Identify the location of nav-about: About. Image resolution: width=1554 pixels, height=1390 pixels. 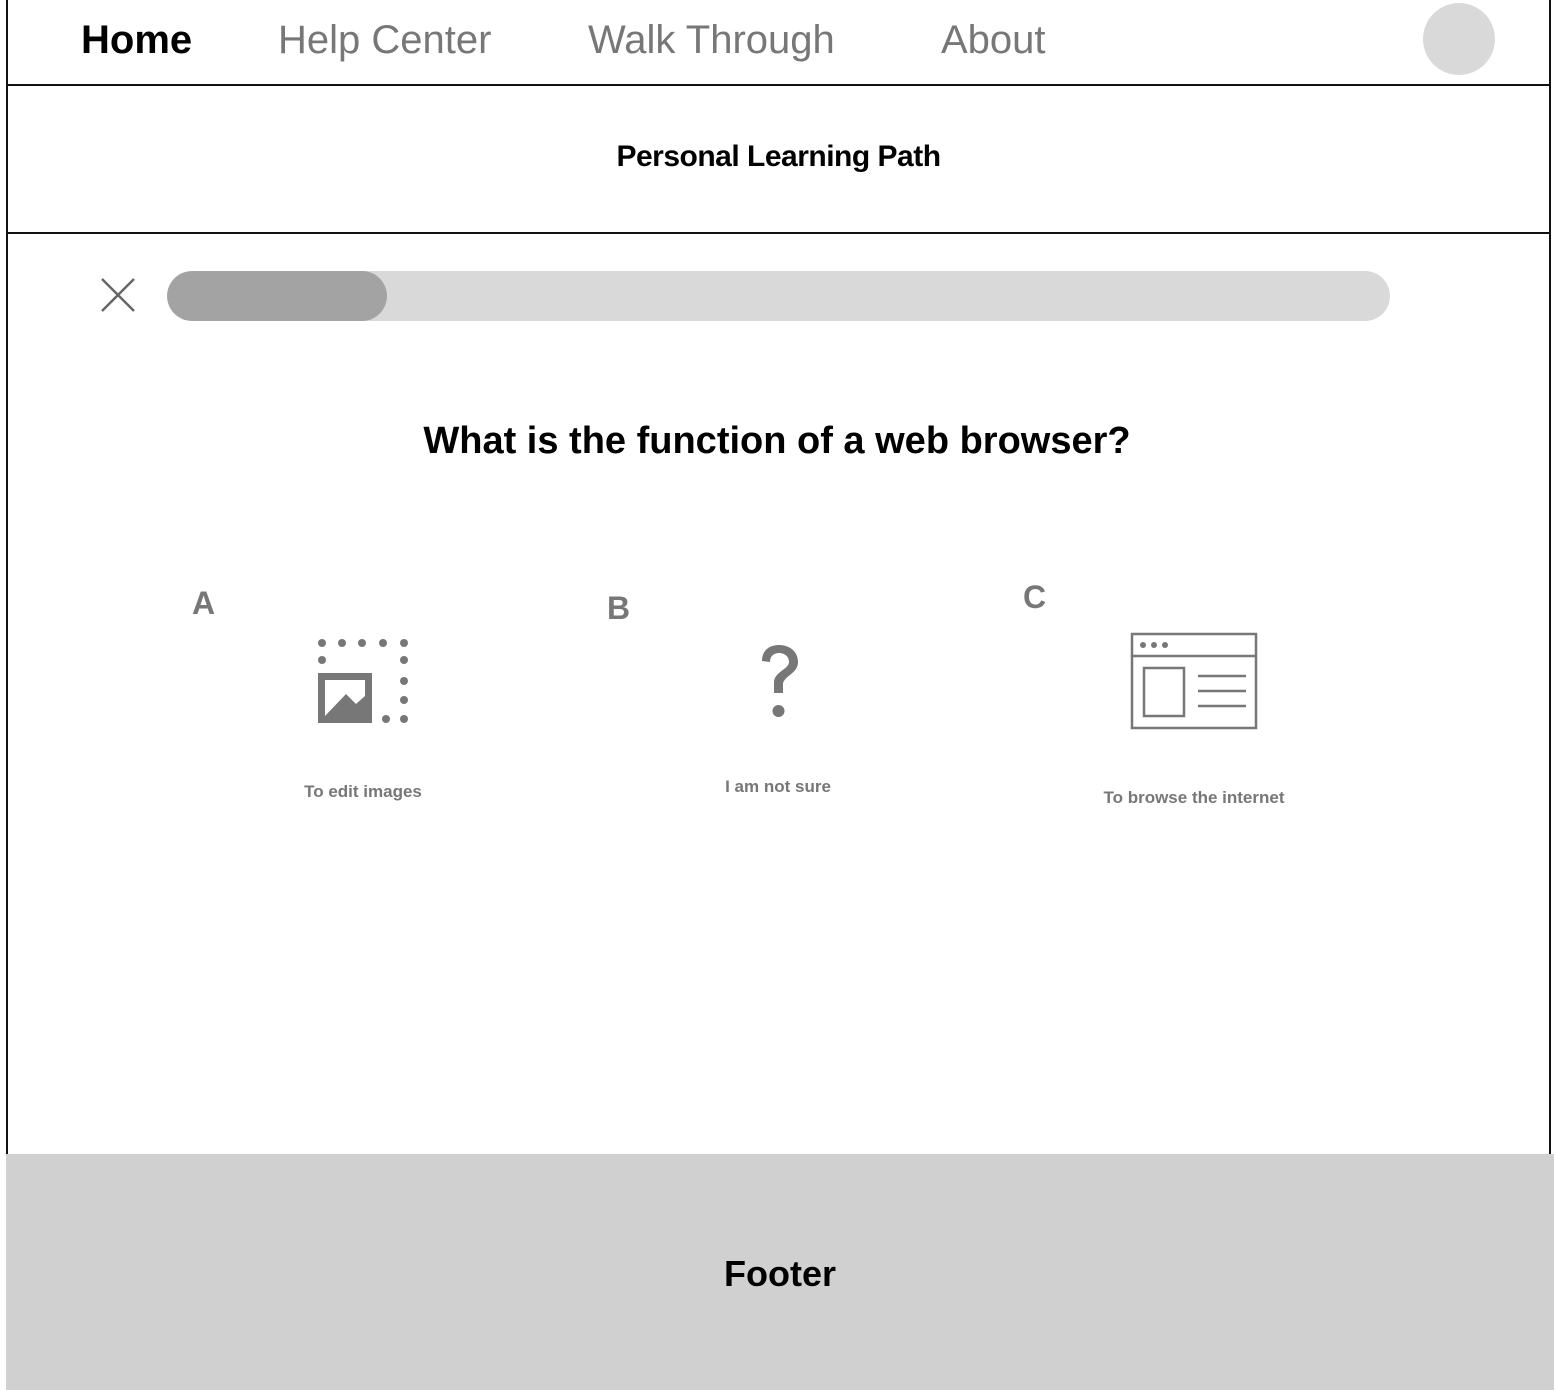
(993, 40).